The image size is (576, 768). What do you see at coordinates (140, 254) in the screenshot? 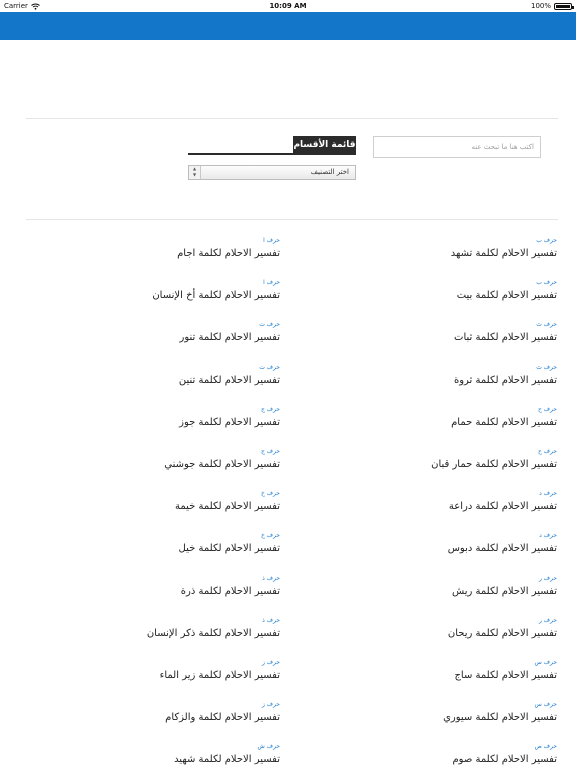
I see `entry-title-link: تفسير الاحلام لكلمة اجام` at bounding box center [140, 254].